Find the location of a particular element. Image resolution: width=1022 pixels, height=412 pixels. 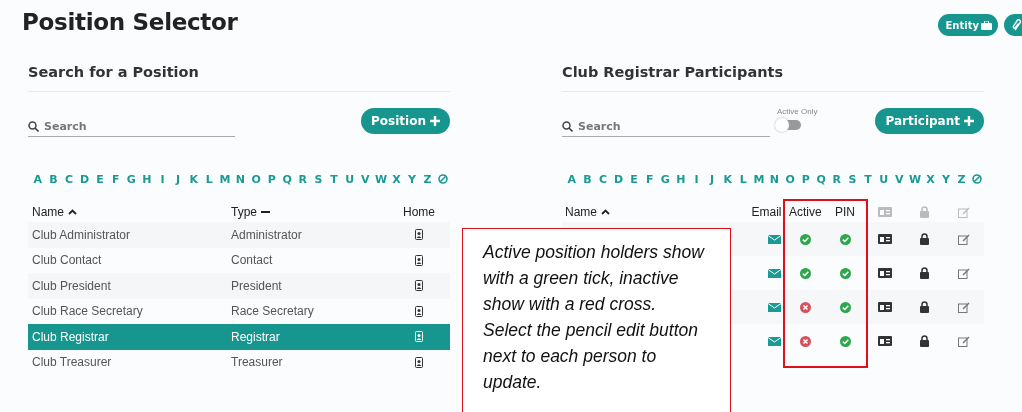

callout-text: Active position holders show with a green tick, inactive show with a red cross. Select the pencil edit button next to each person to update. is located at coordinates (594, 317).